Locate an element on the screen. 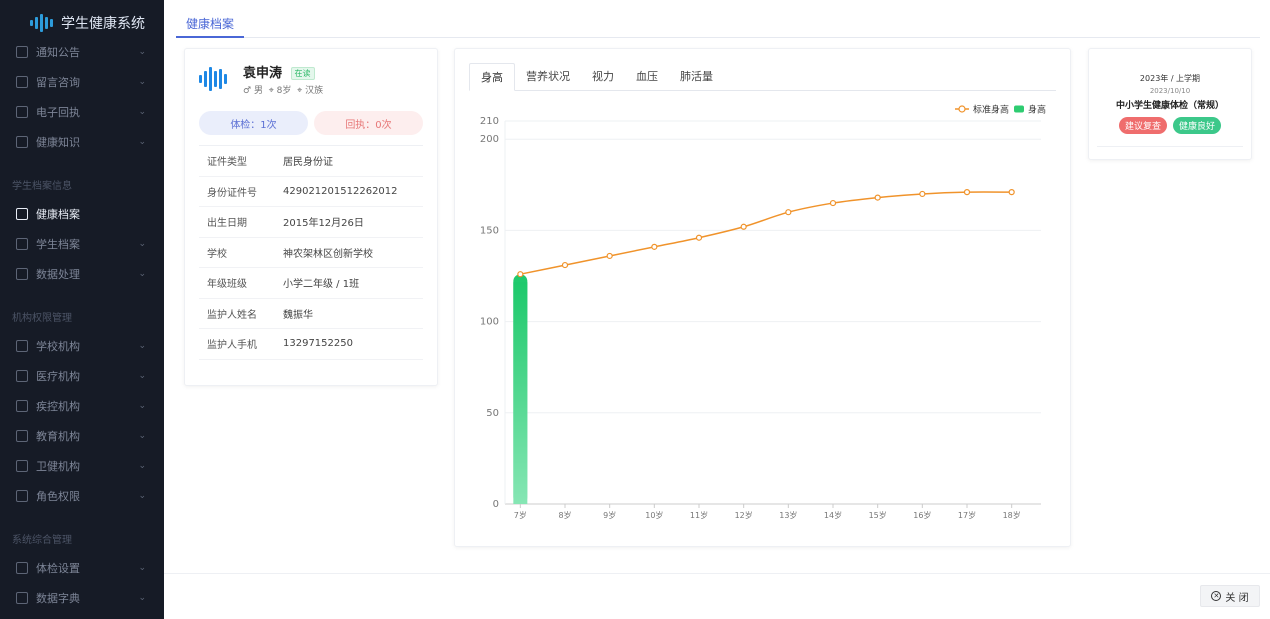  sidebar-item: 数据字典 ⌄ is located at coordinates (82, 598).